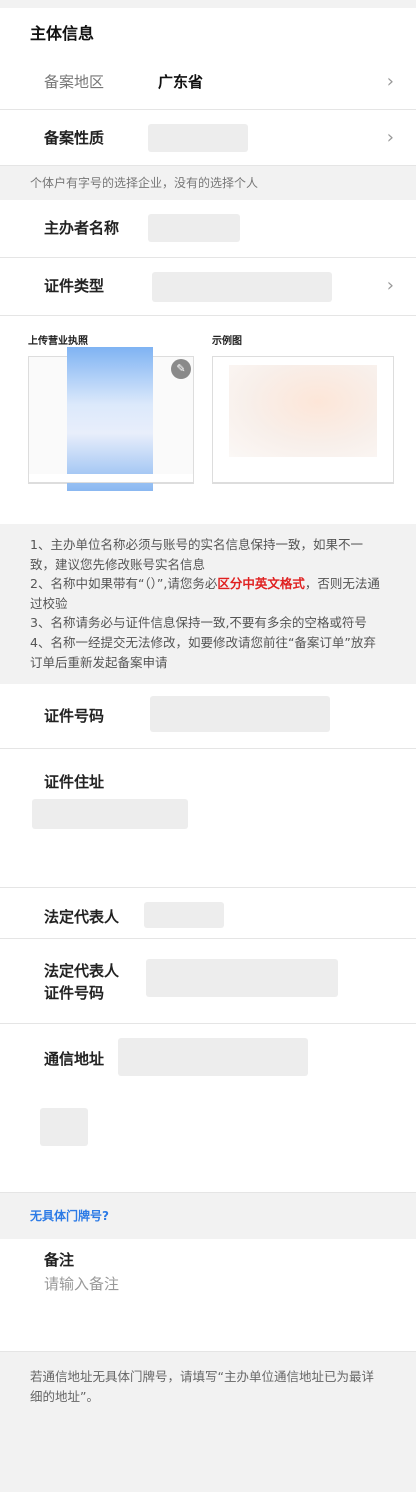 The image size is (416, 1492). What do you see at coordinates (198, 623) in the screenshot?
I see `note-3: 3、名称请务必与证件信息保持一致,不要有多余的空格或符号` at bounding box center [198, 623].